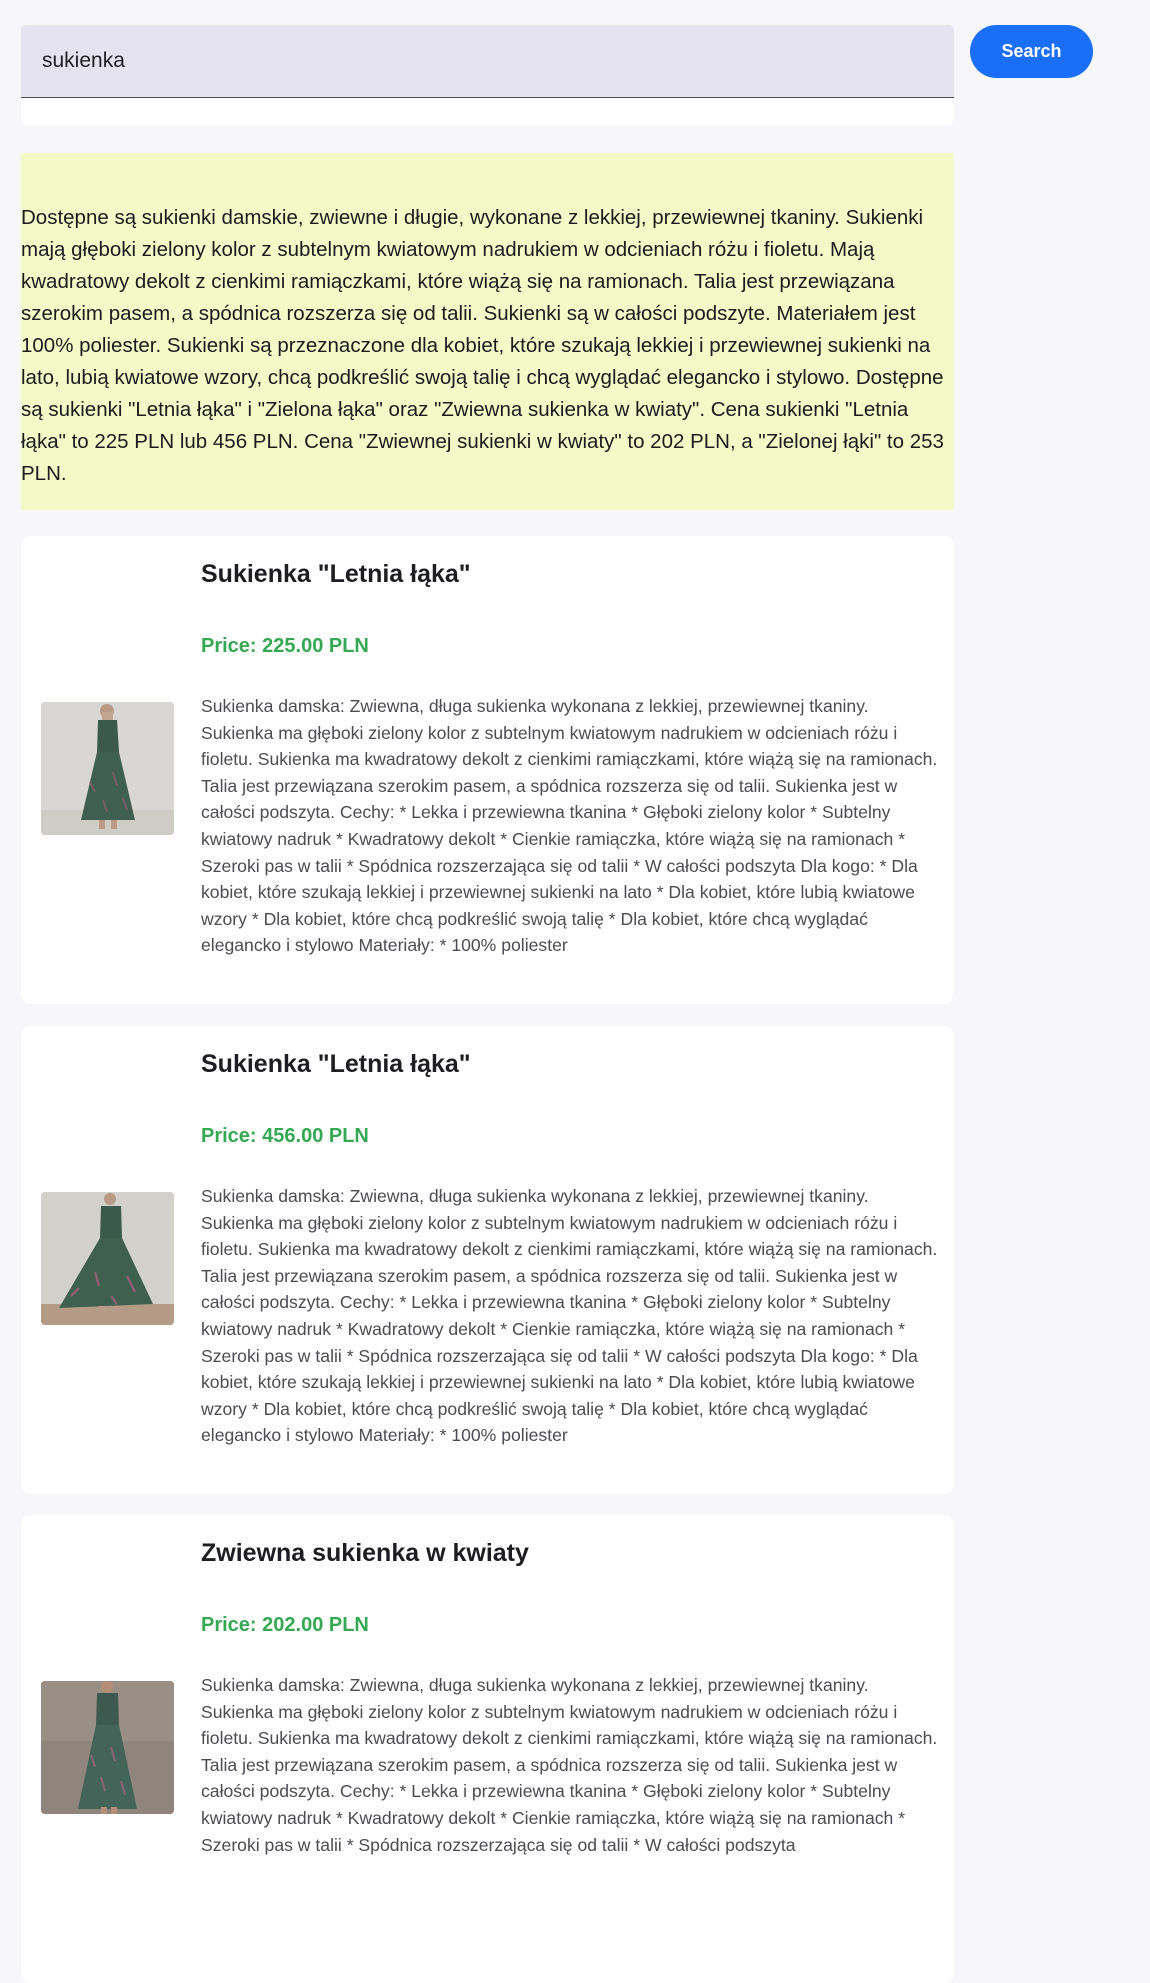  I want to click on search-input, so click(487, 61).